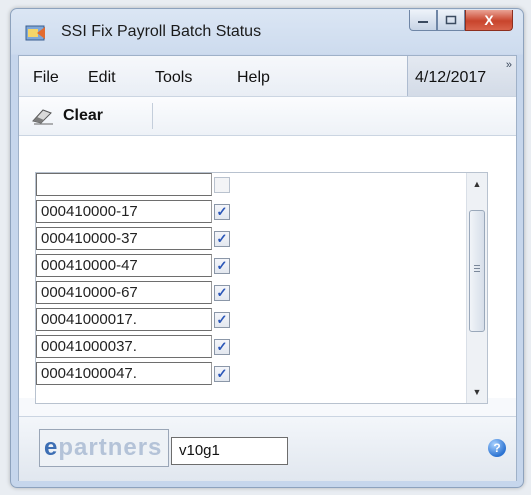 The width and height of the screenshot is (531, 495). I want to click on table-row, so click(136, 184).